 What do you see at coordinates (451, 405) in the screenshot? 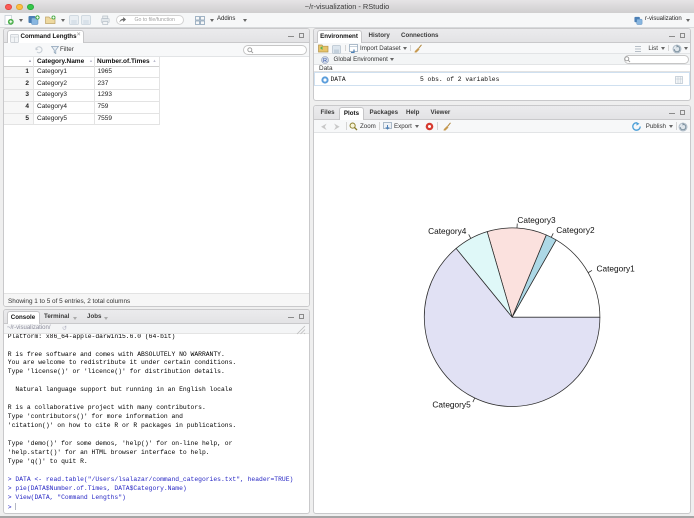
I see `svg-text: Category5` at bounding box center [451, 405].